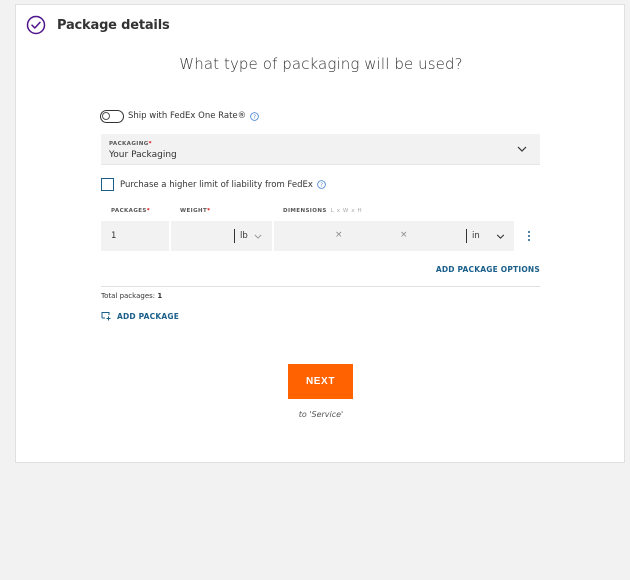 The image size is (630, 580). I want to click on dimensions-header: DIMENSIONS L x W x H, so click(323, 211).